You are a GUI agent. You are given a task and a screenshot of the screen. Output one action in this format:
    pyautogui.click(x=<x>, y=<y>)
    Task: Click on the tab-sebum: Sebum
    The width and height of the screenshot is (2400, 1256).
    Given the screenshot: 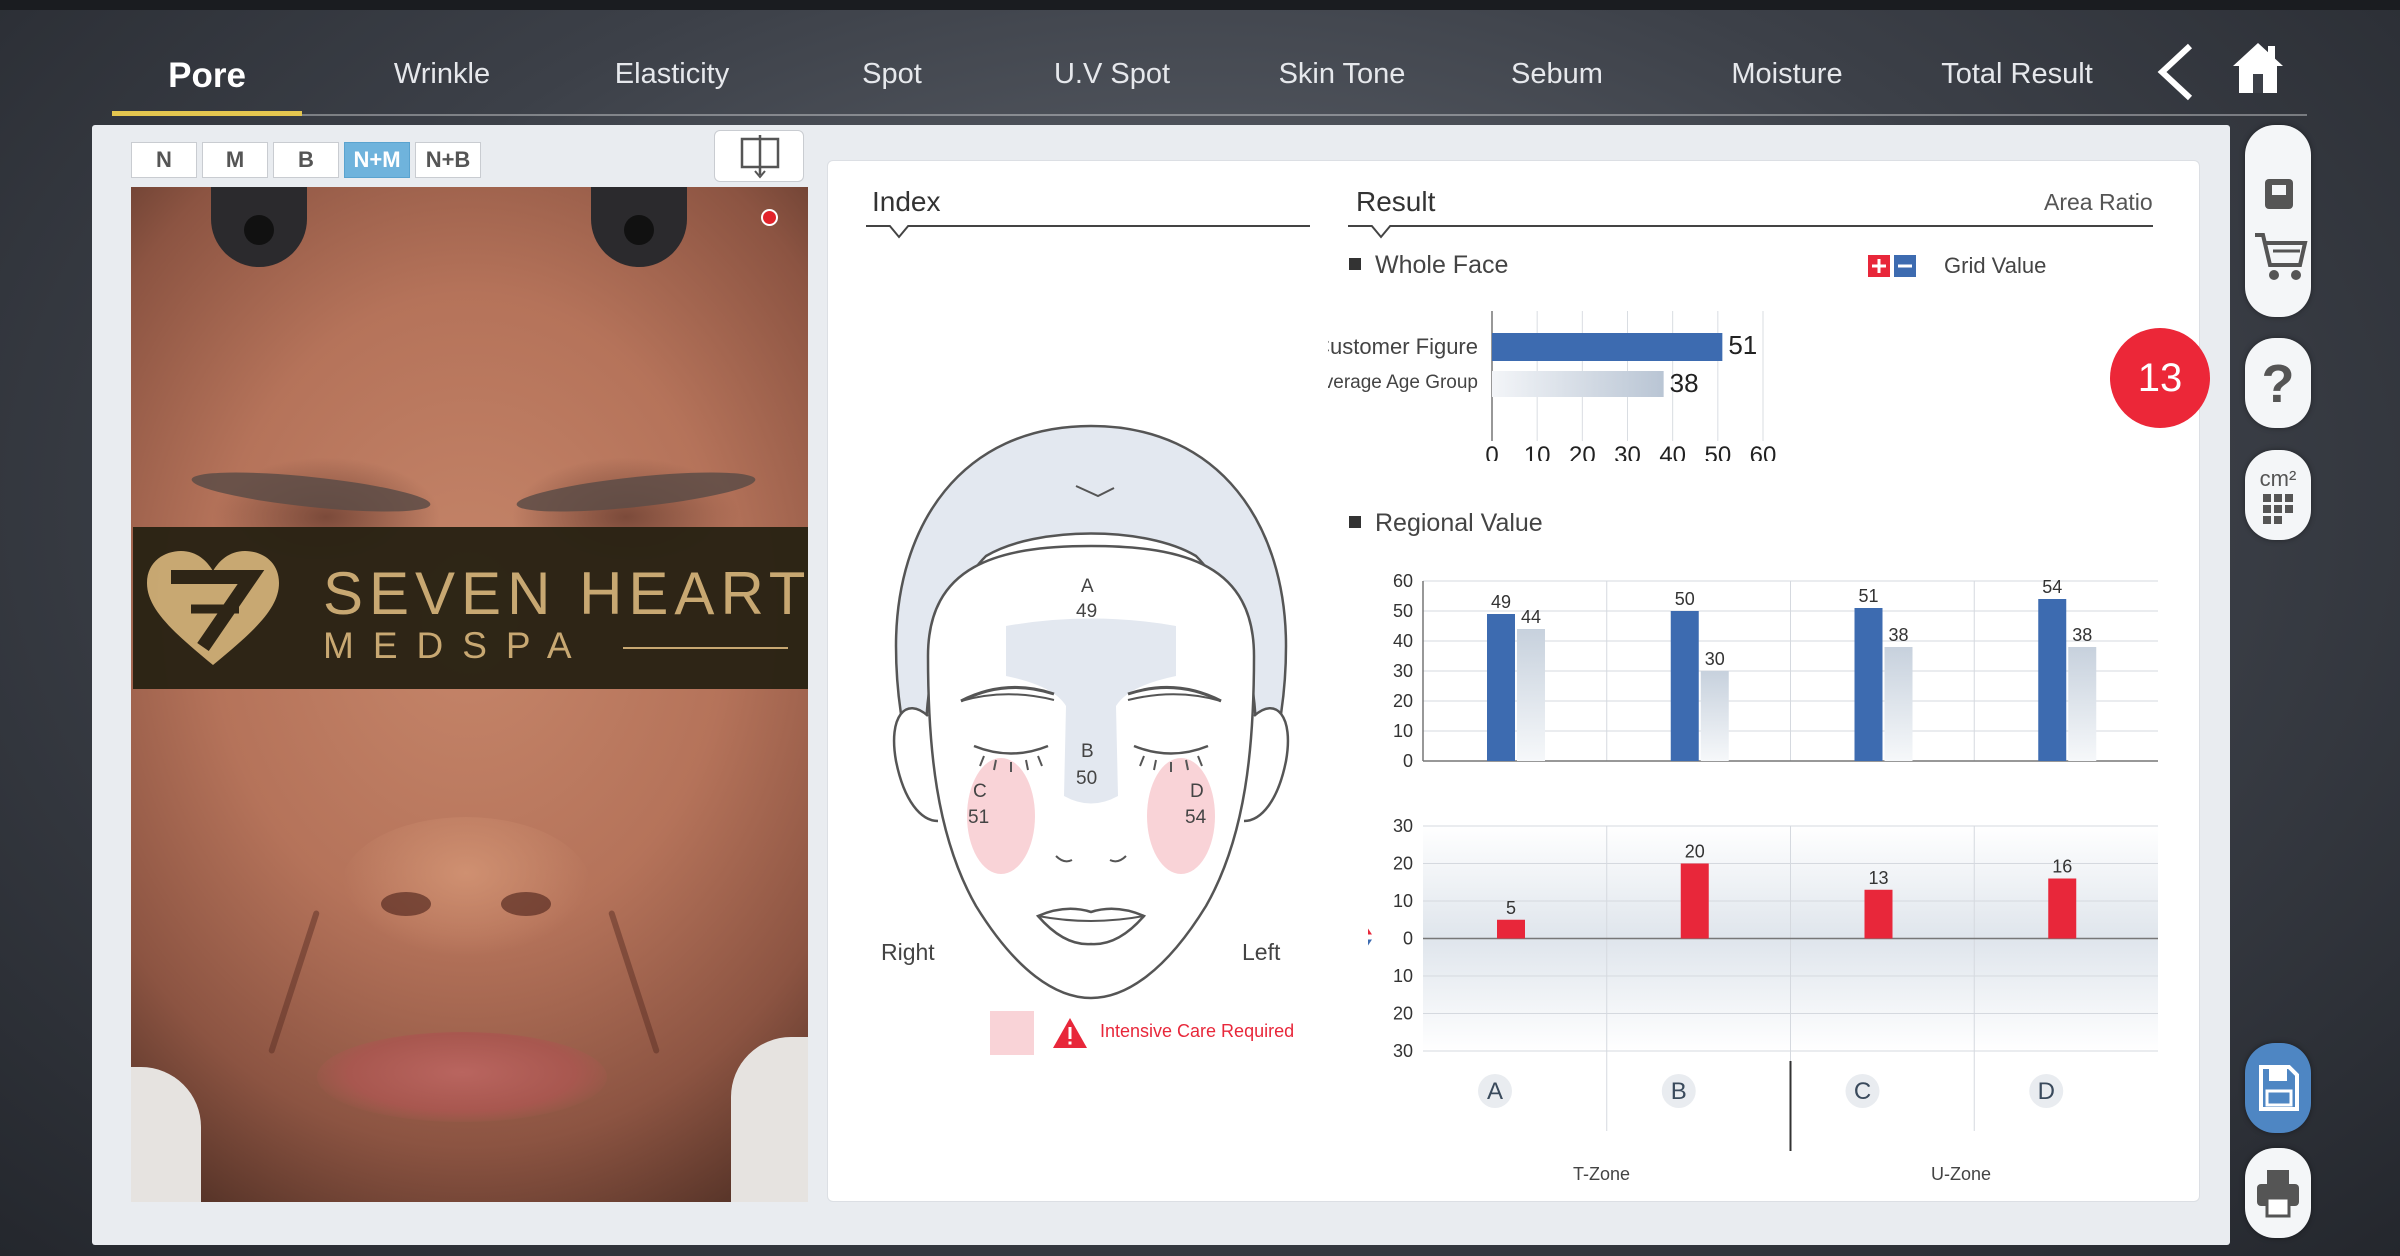 What is the action you would take?
    pyautogui.click(x=1557, y=82)
    